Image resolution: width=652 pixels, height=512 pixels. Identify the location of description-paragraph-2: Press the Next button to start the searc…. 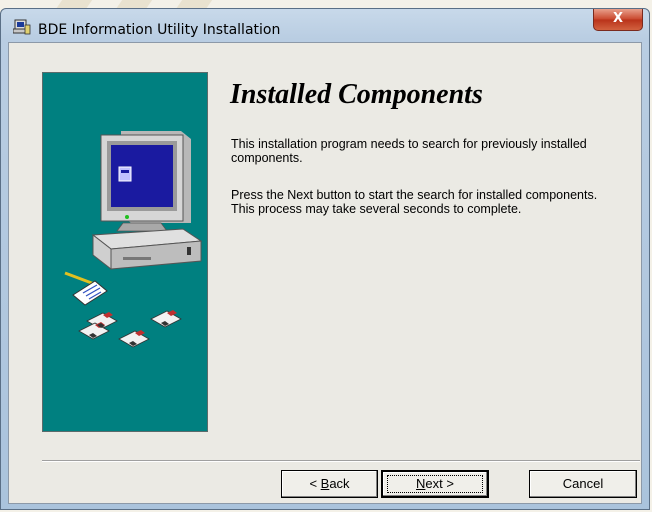
(414, 202).